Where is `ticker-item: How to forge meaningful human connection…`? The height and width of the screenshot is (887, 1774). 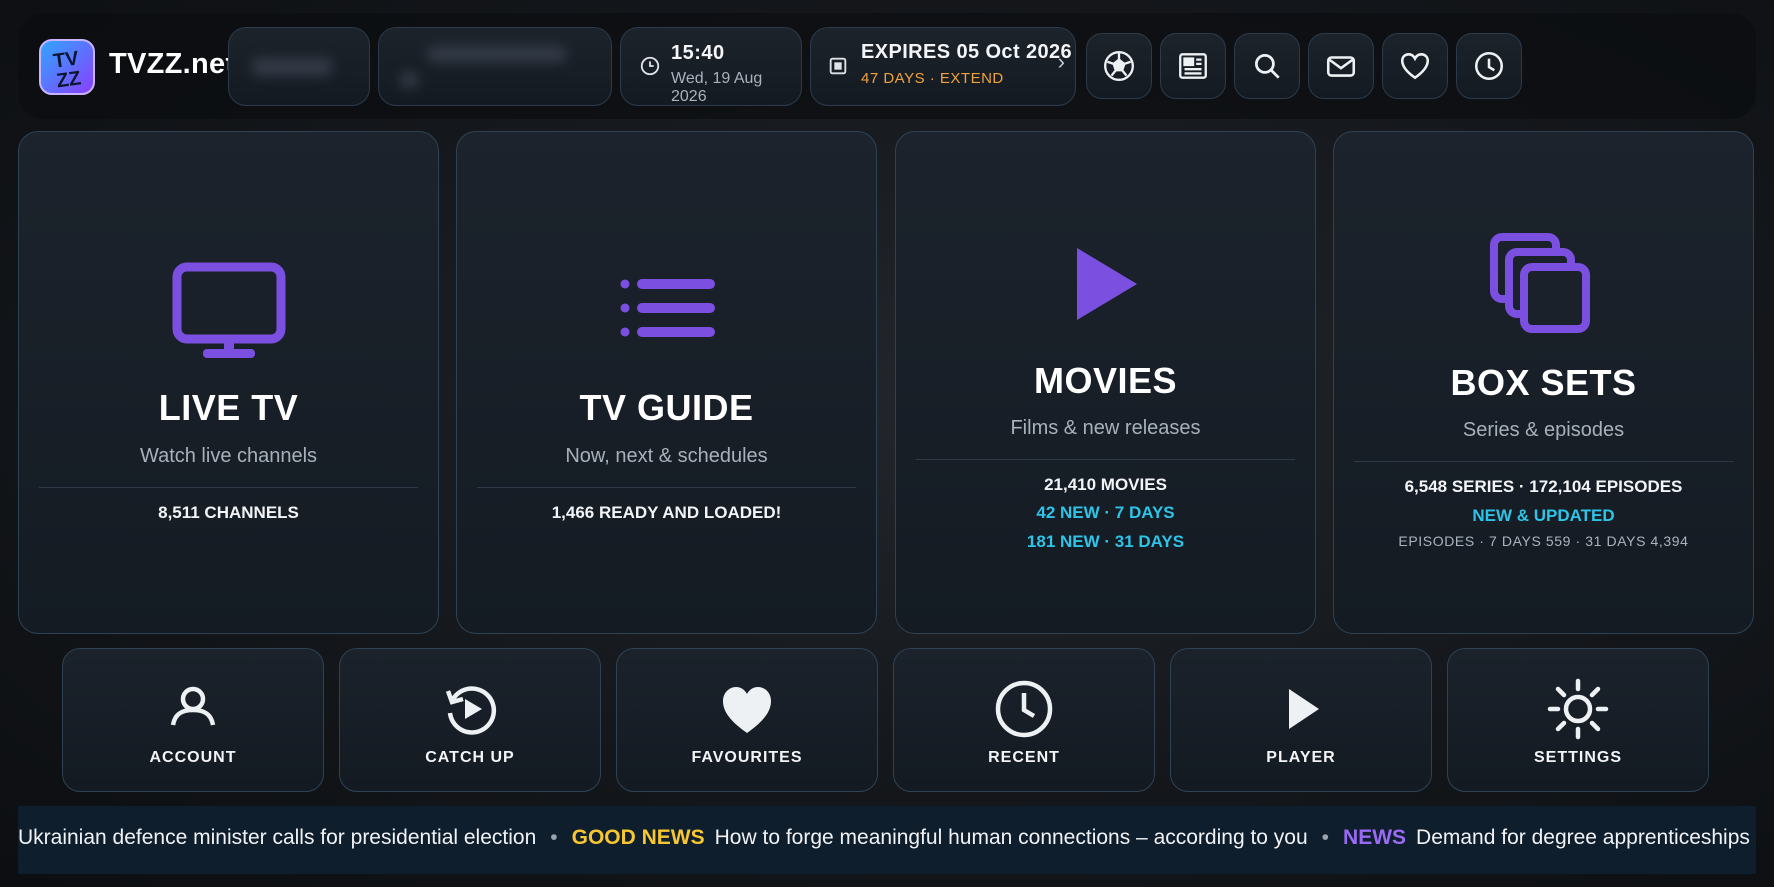 ticker-item: How to forge meaningful human connection… is located at coordinates (1011, 837).